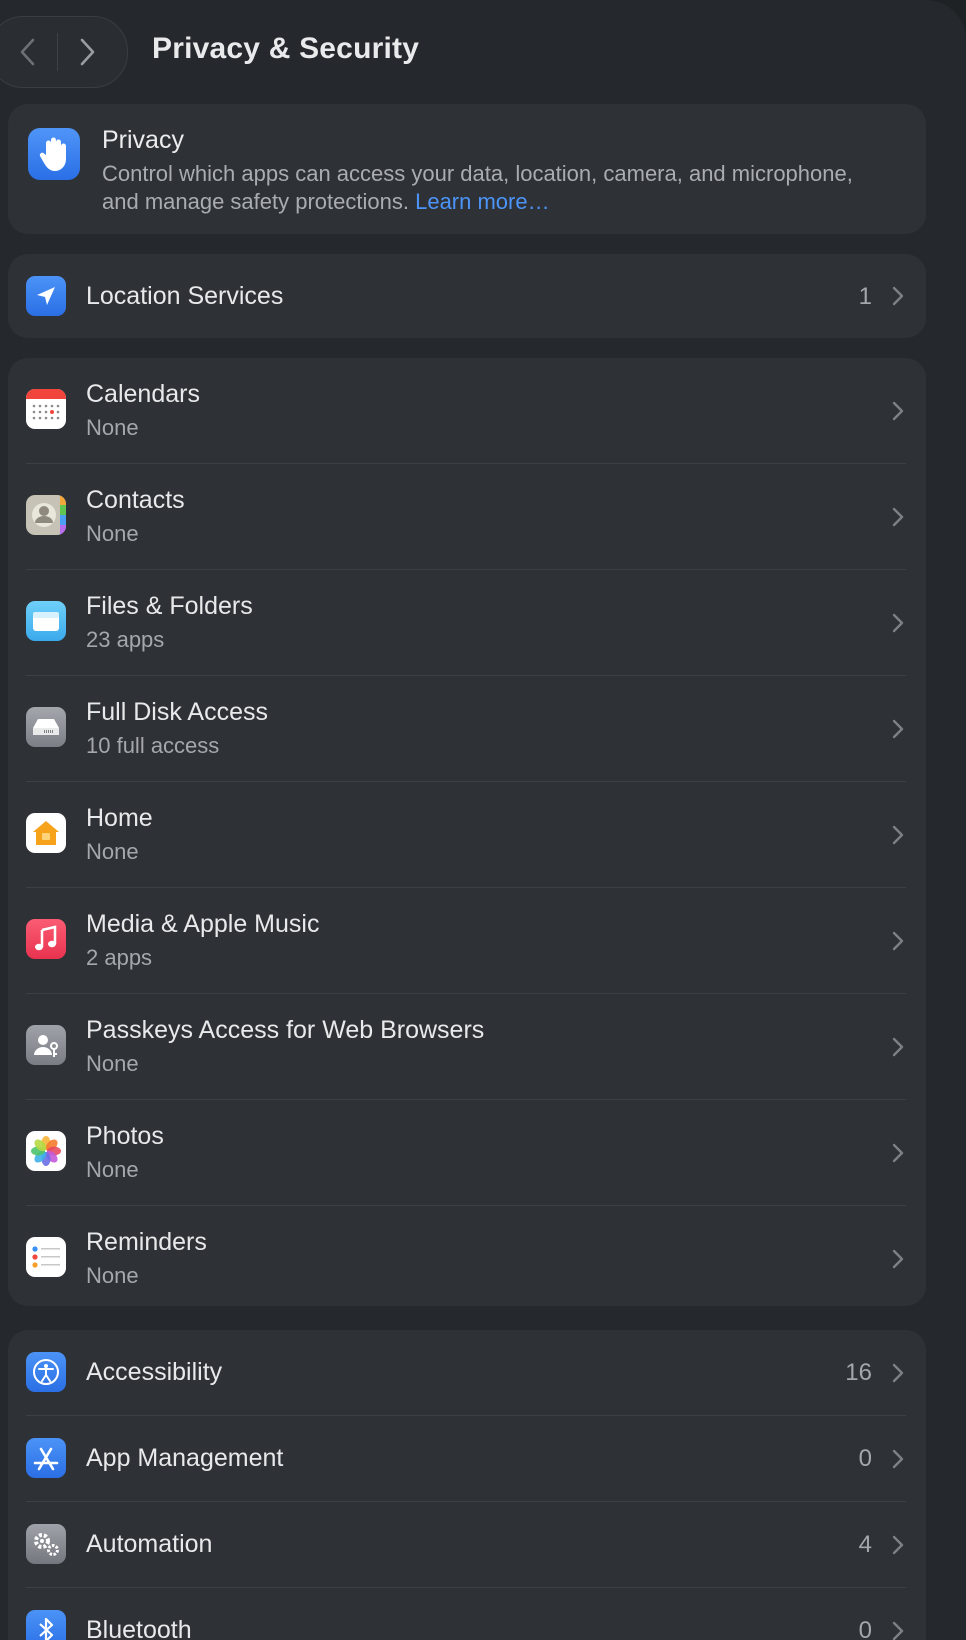 The height and width of the screenshot is (1640, 966). What do you see at coordinates (285, 1030) in the screenshot?
I see `row-label: Passkeys Access for Web Browsers` at bounding box center [285, 1030].